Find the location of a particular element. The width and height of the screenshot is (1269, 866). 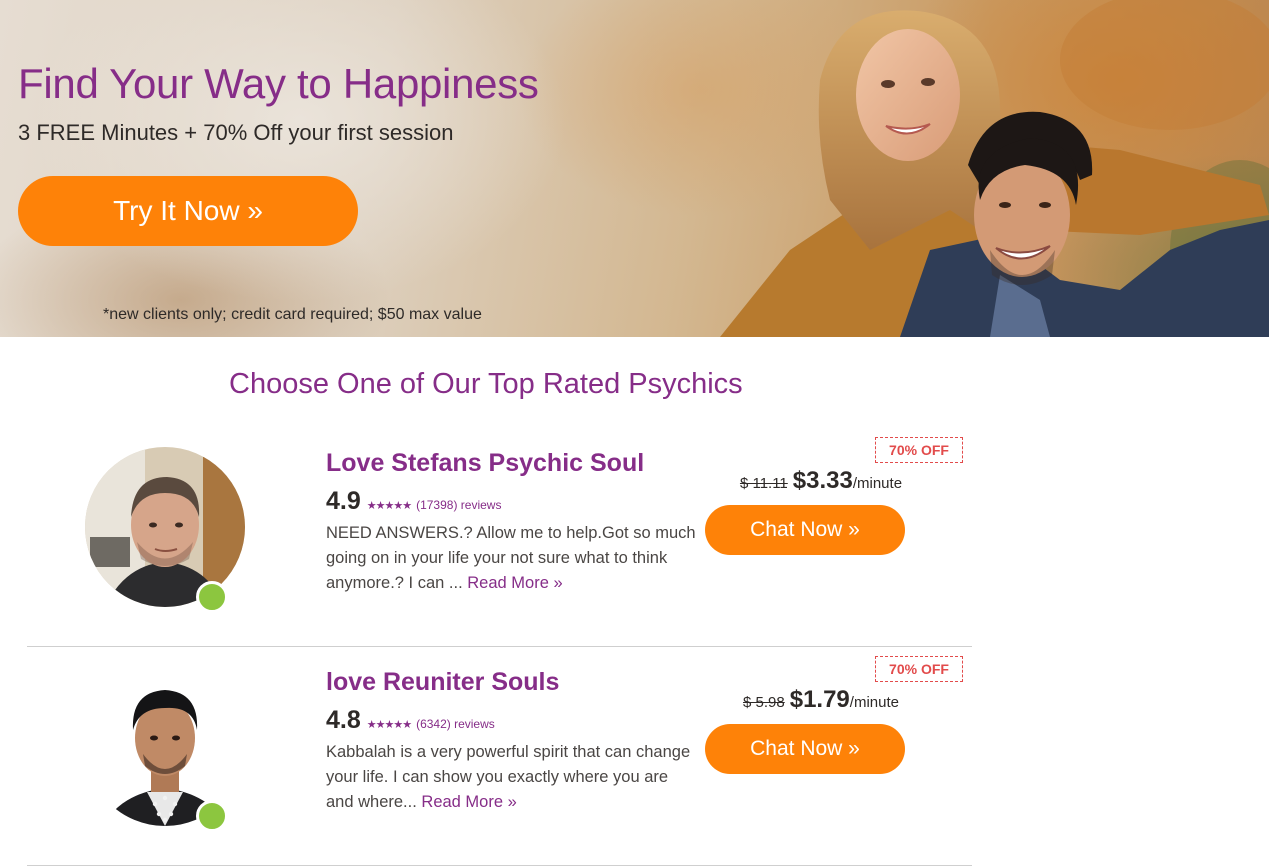

old-price: $ 5.98 is located at coordinates (764, 702).